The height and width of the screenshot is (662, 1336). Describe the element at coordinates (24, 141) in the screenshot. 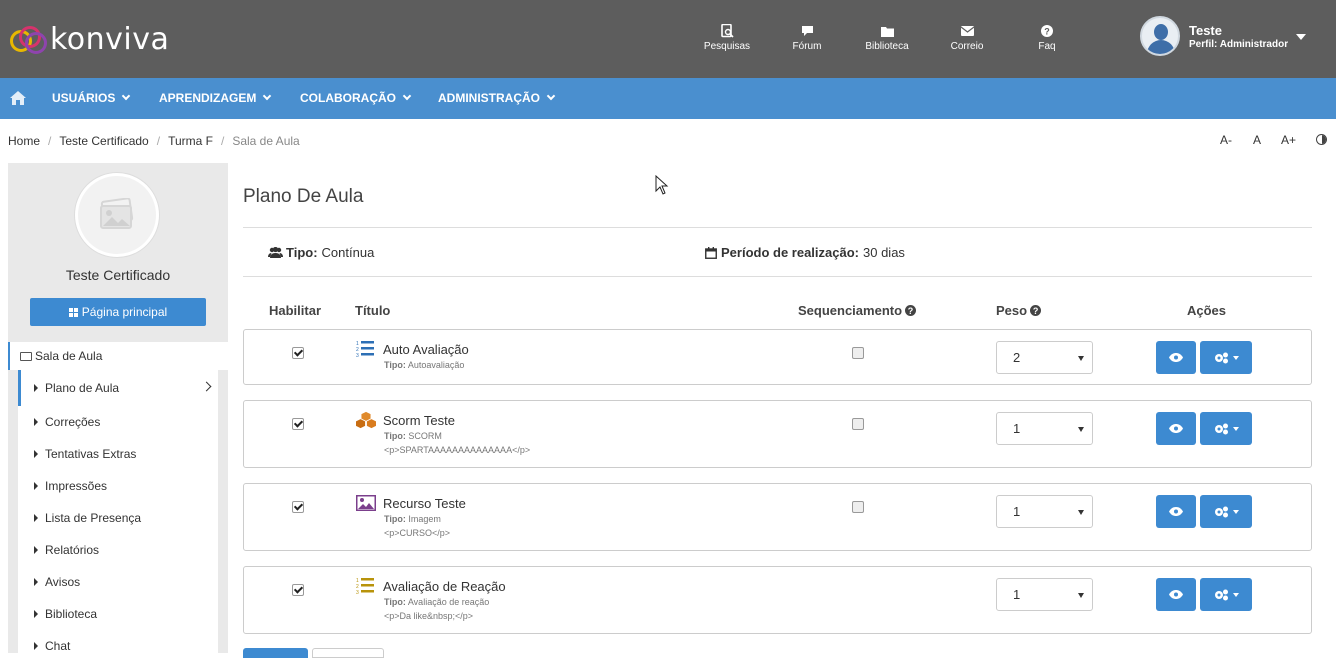

I see `breadcrumb-home: Home` at that location.